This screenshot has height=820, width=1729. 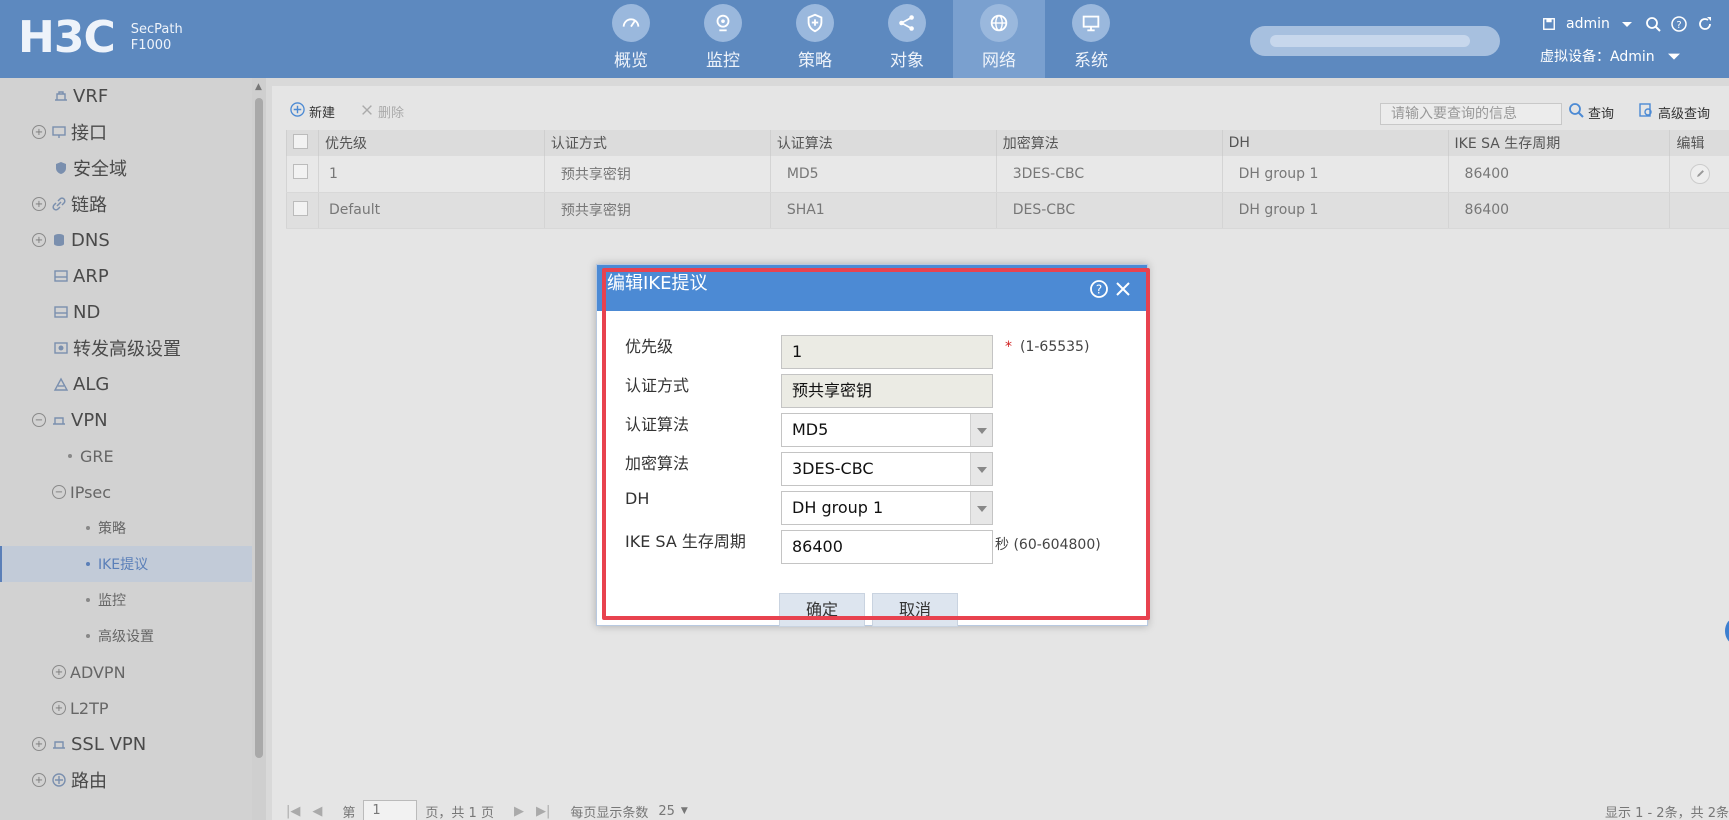 What do you see at coordinates (1705, 24) in the screenshot?
I see `refresh-icon` at bounding box center [1705, 24].